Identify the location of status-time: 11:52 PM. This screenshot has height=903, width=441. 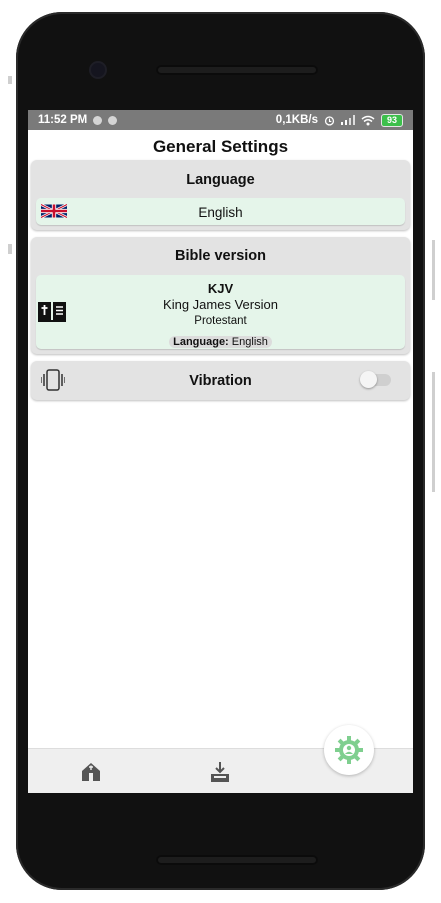
(63, 120).